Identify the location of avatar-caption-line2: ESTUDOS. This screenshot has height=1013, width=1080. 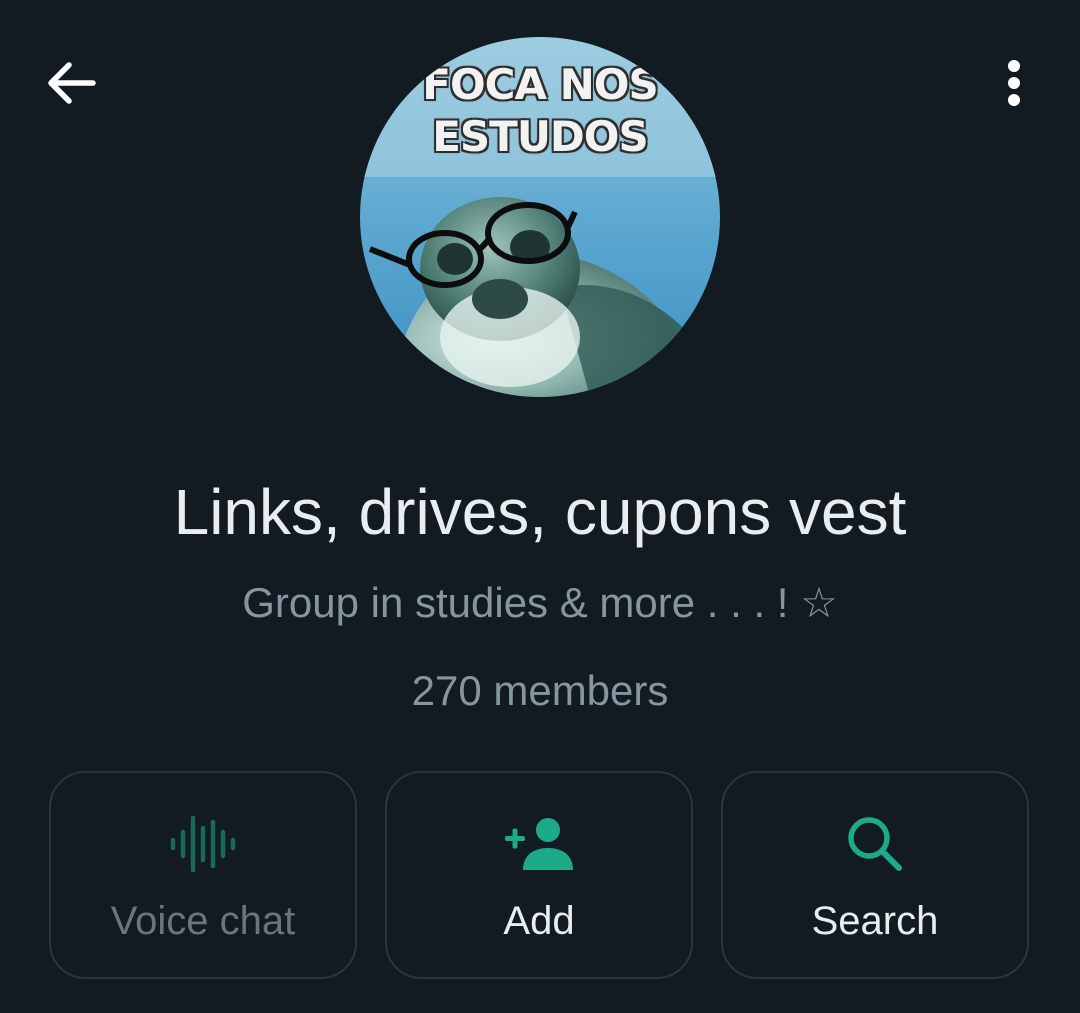
(540, 136).